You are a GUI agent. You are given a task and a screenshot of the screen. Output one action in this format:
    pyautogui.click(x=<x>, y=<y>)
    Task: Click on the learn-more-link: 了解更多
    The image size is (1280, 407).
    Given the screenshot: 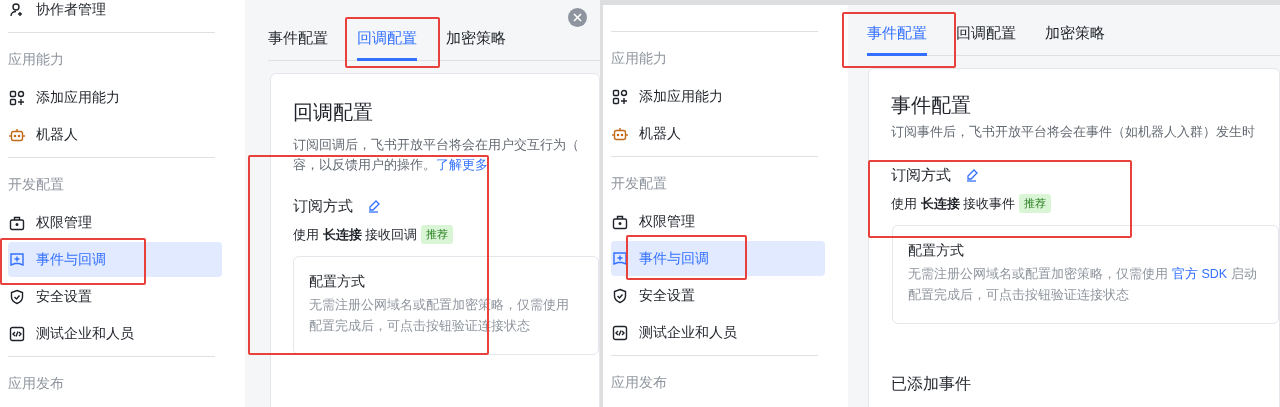 What is the action you would take?
    pyautogui.click(x=462, y=165)
    